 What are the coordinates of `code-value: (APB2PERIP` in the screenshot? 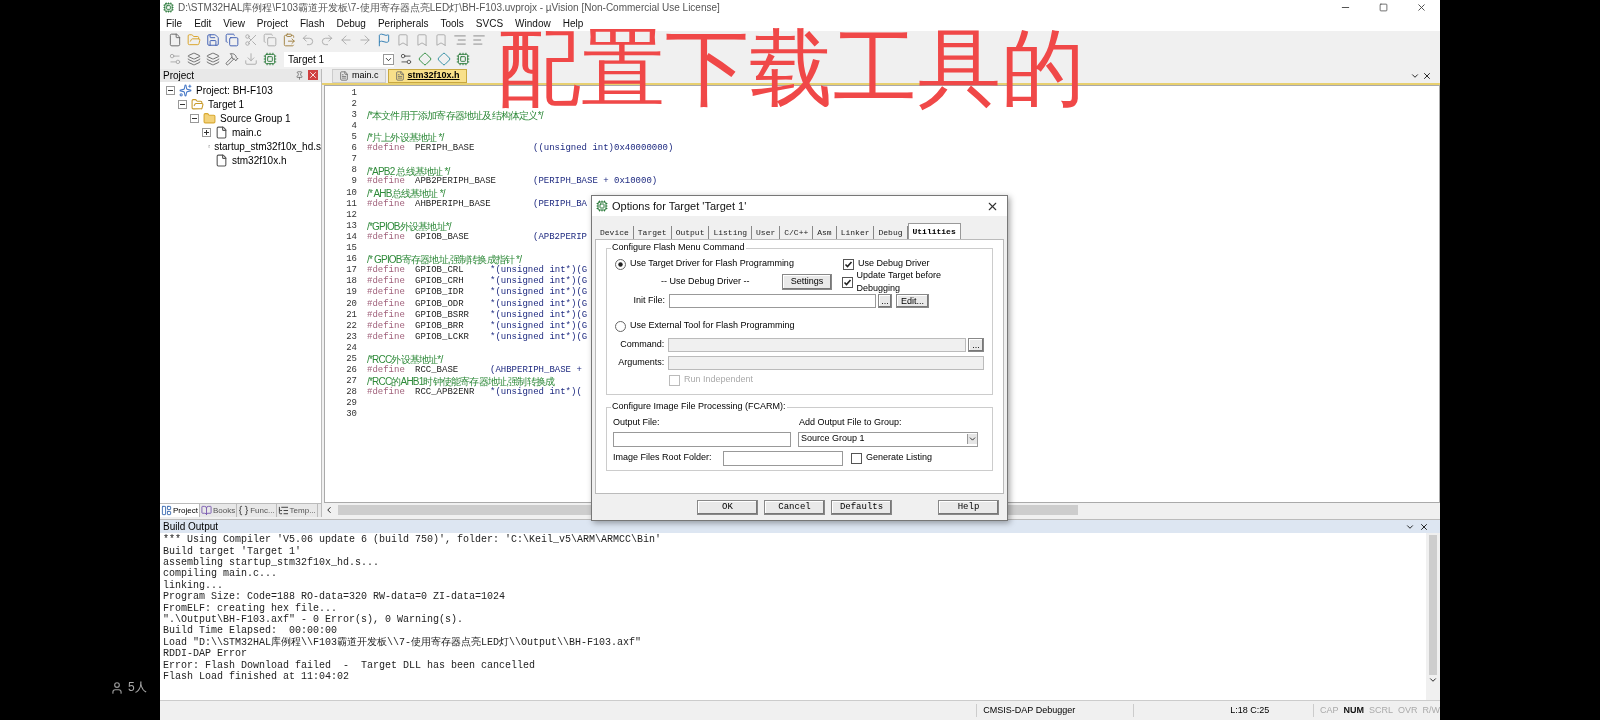 It's located at (560, 237).